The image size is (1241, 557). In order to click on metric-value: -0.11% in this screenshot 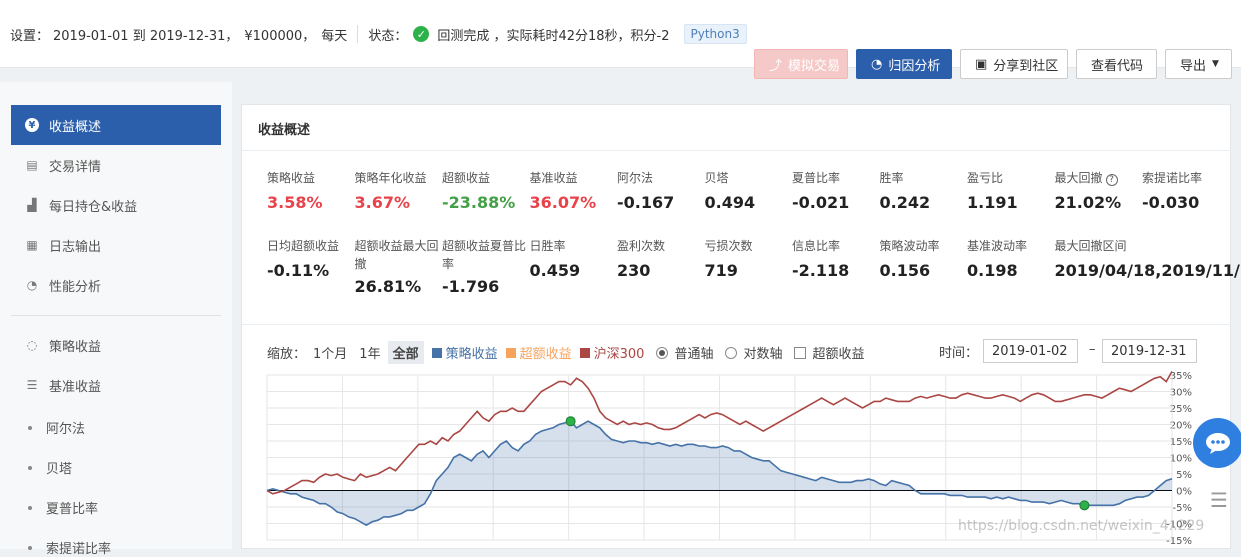, I will do `click(298, 270)`.